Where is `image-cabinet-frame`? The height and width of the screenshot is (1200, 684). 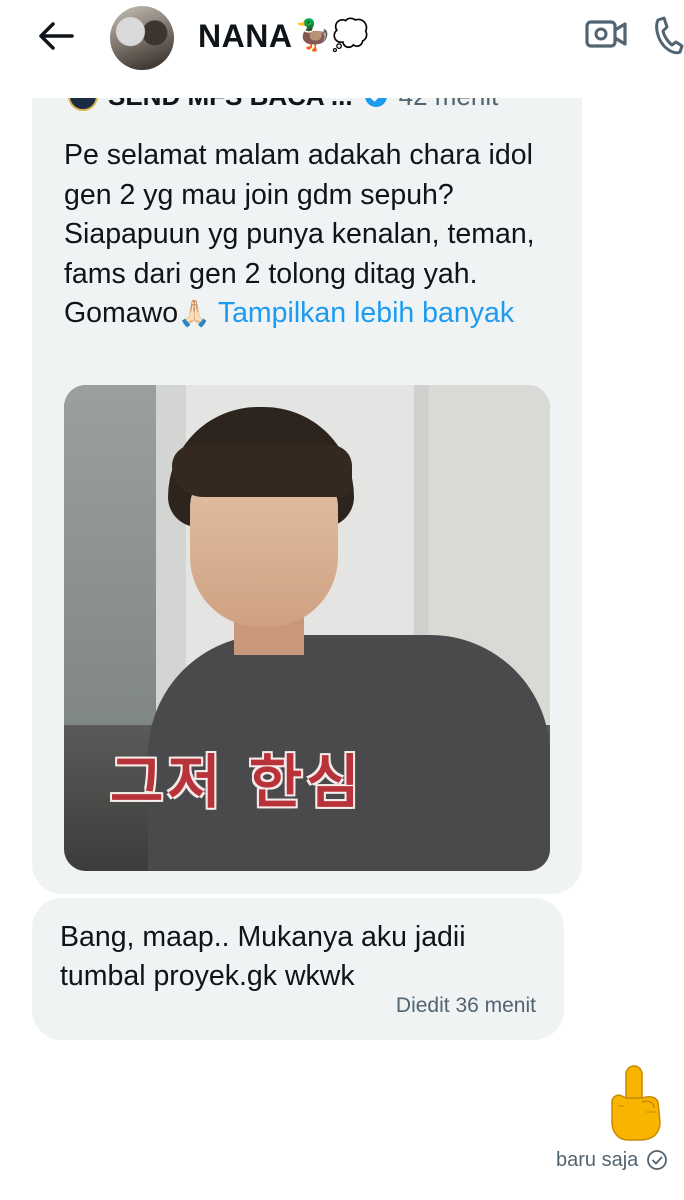 image-cabinet-frame is located at coordinates (171, 550).